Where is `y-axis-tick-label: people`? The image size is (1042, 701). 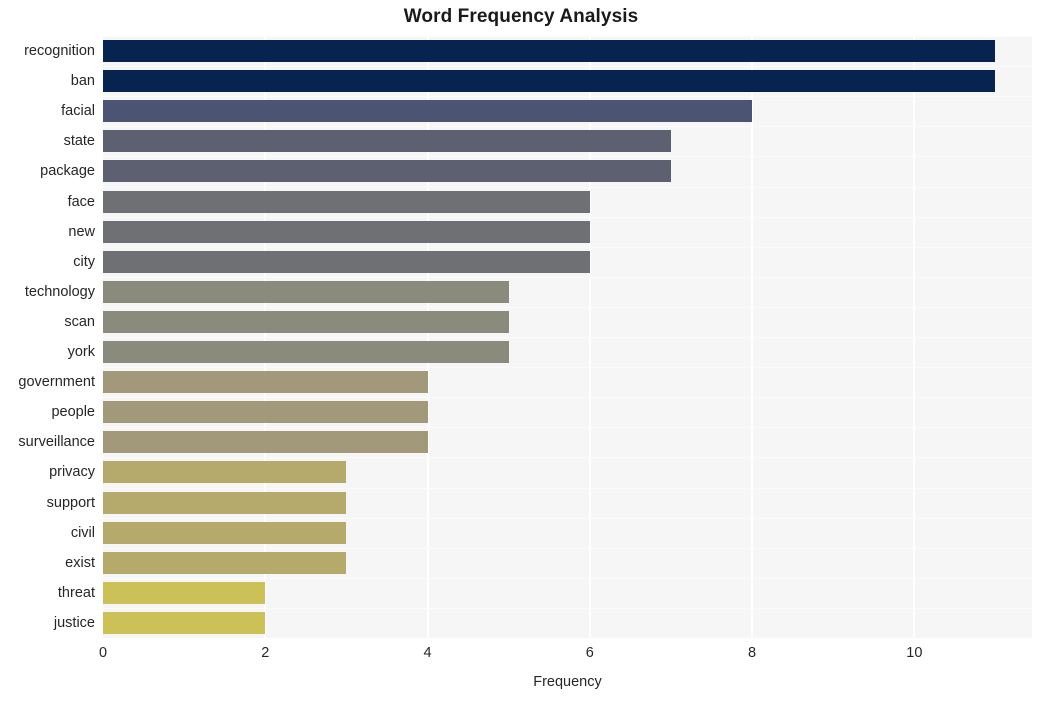
y-axis-tick-label: people is located at coordinates (73, 412).